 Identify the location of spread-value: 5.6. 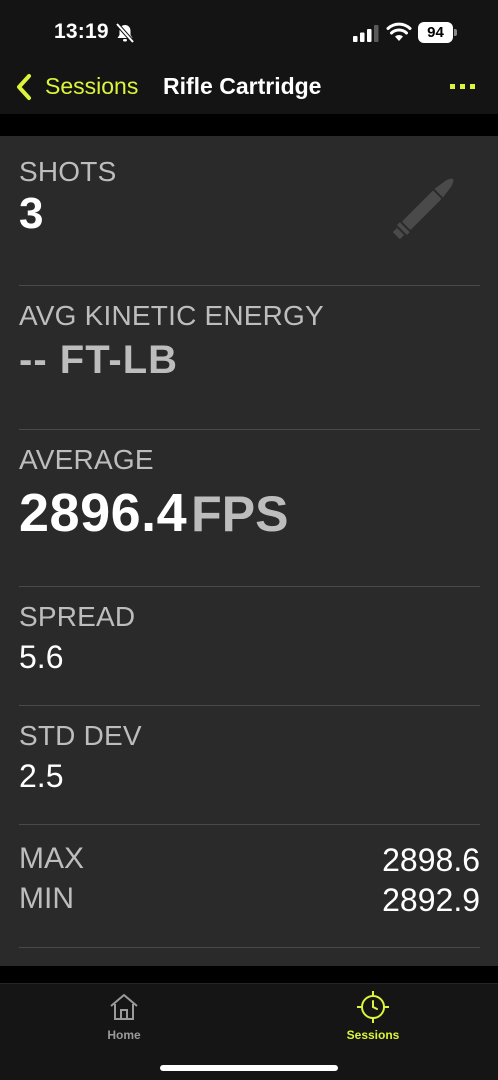
(41, 657).